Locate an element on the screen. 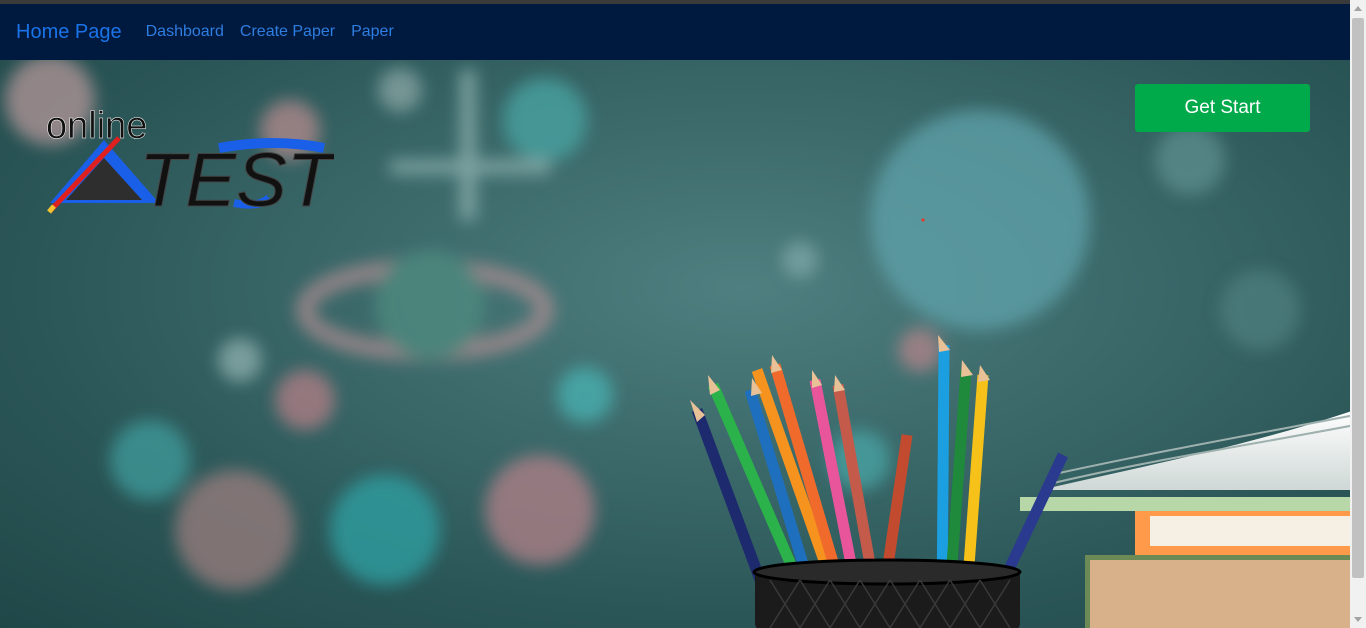 The image size is (1366, 628). scroll-down-arrow-icon is located at coordinates (1358, 619).